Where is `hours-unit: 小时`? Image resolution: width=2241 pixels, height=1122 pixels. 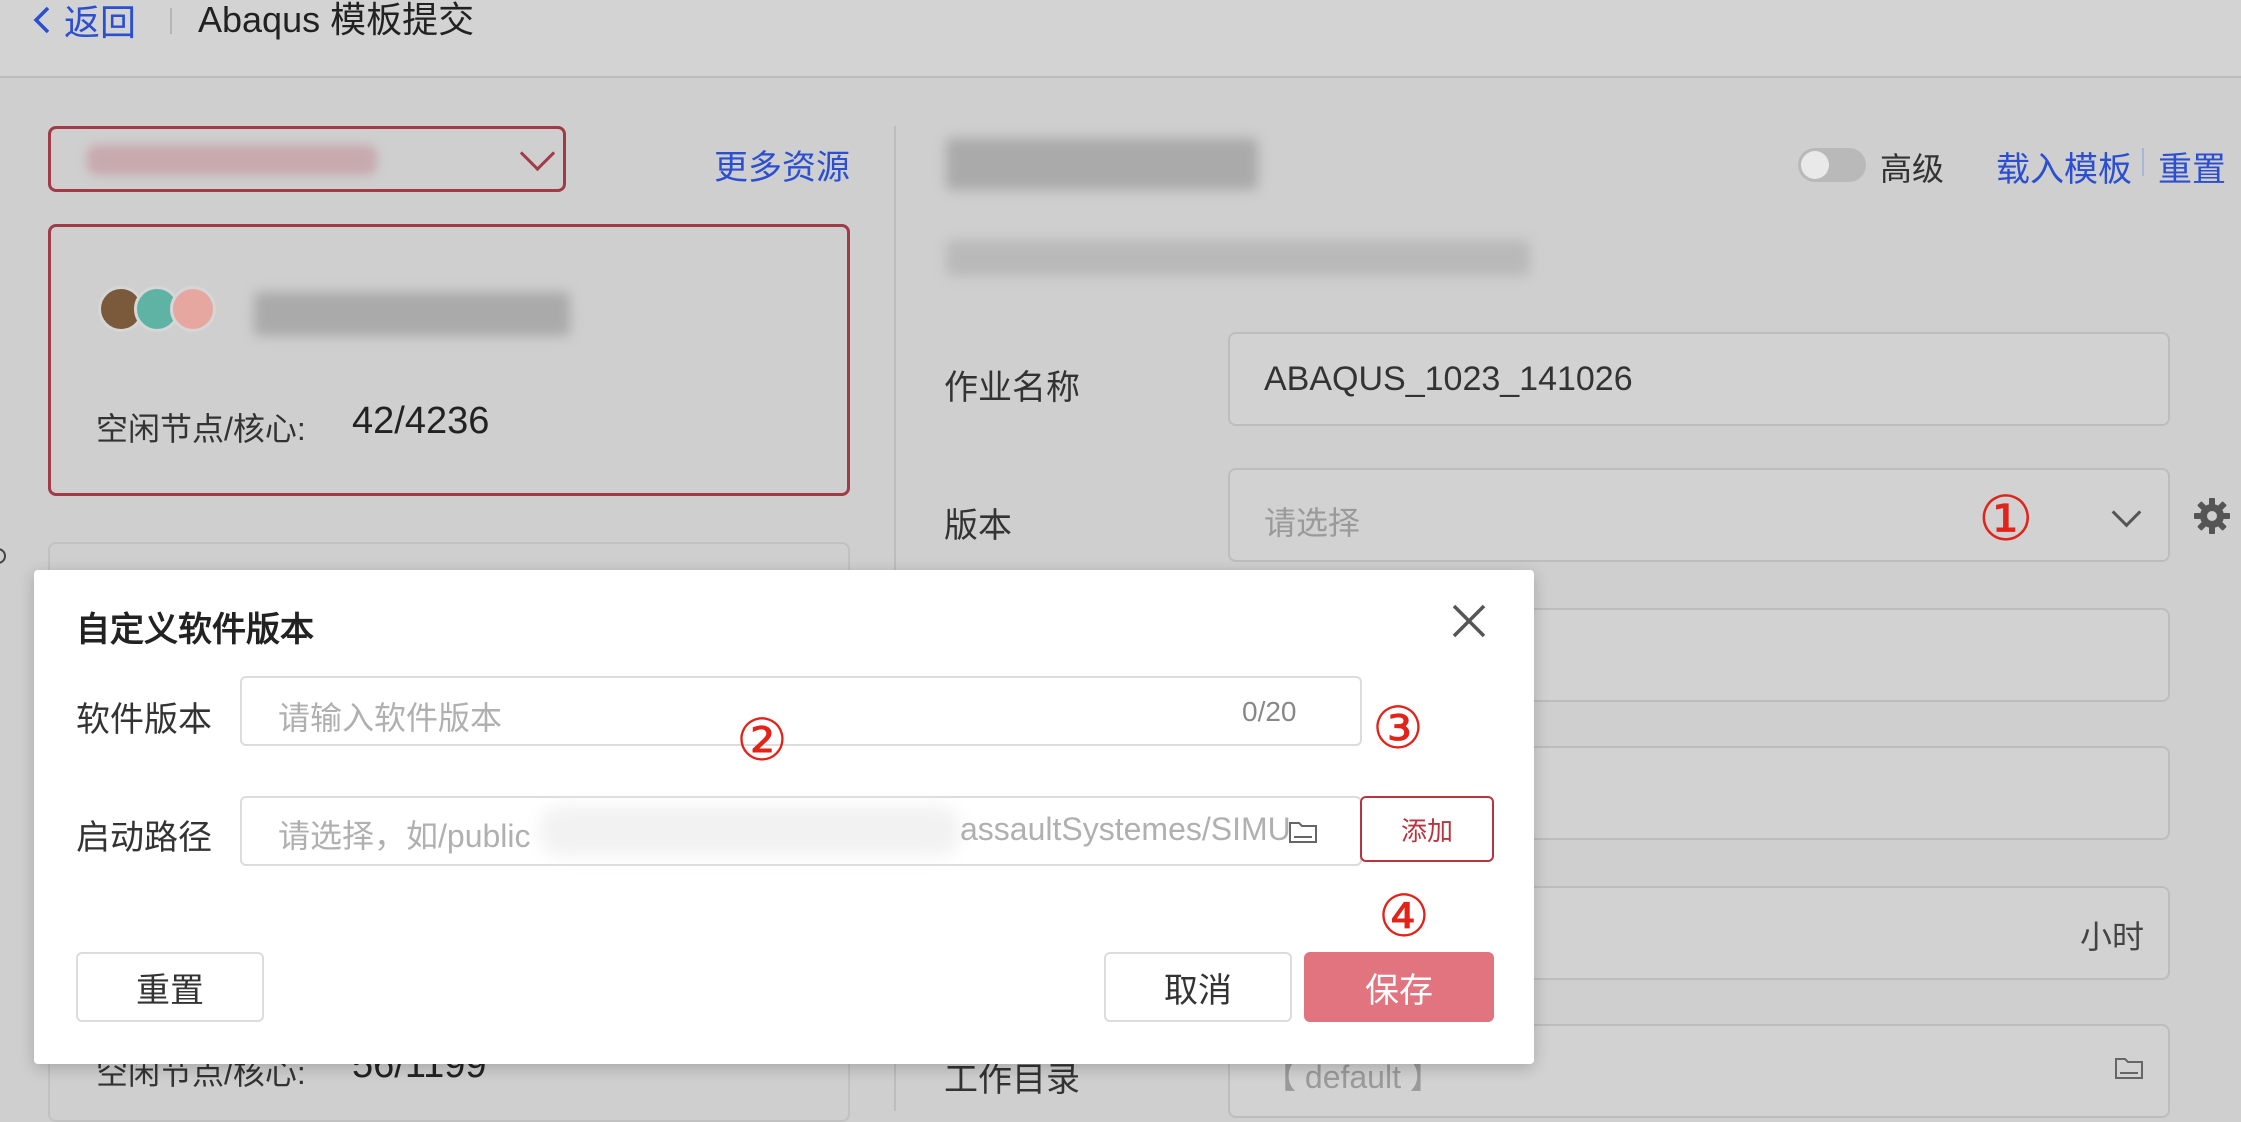
hours-unit: 小时 is located at coordinates (2112, 937).